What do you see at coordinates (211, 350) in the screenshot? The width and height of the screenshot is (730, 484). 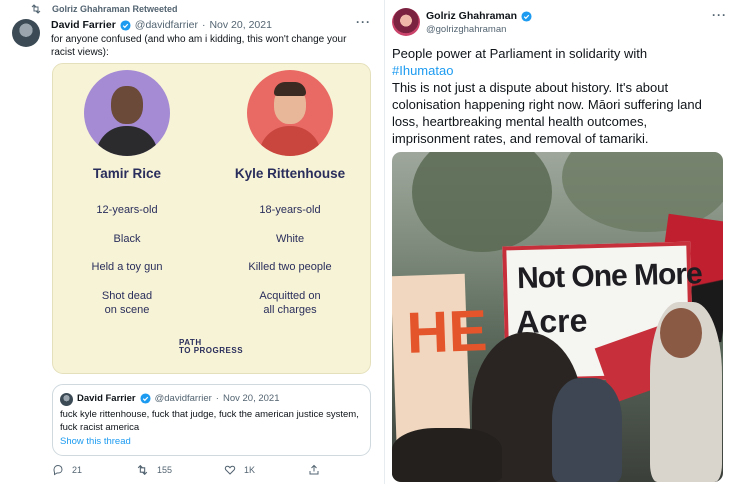 I see `logo-line: TO PROGRESS` at bounding box center [211, 350].